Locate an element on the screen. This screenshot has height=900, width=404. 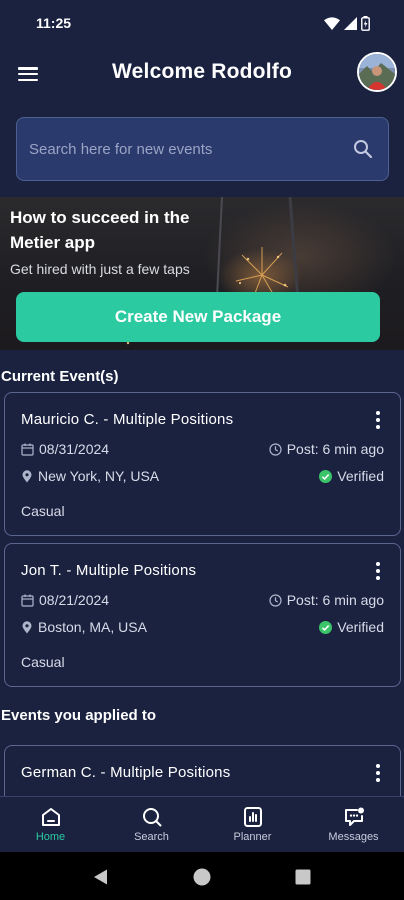
nav-search-label: Search is located at coordinates (151, 837).